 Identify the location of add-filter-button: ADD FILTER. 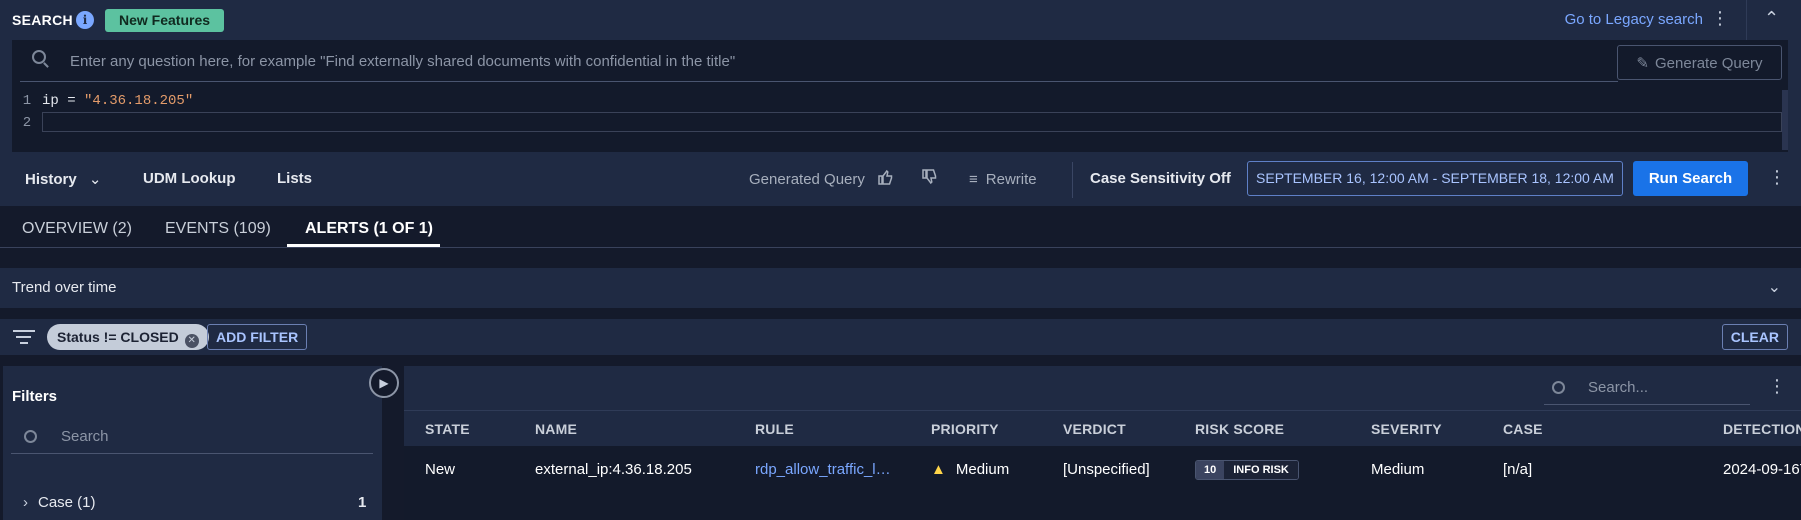
(257, 337).